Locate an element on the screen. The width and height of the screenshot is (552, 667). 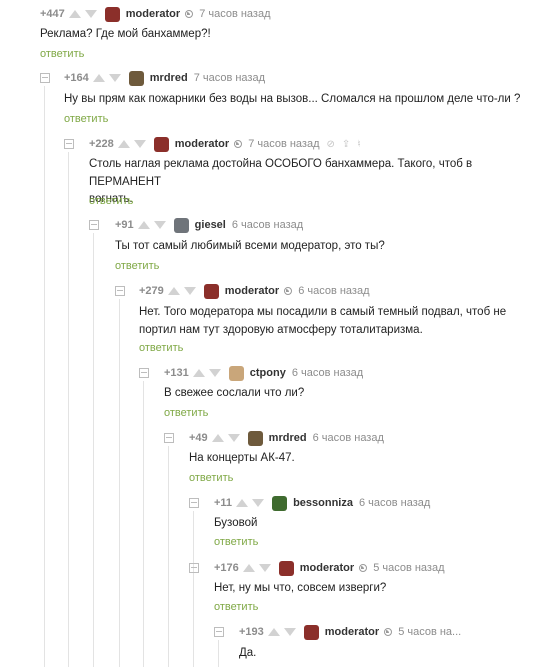
author-name: giesel is located at coordinates (210, 225).